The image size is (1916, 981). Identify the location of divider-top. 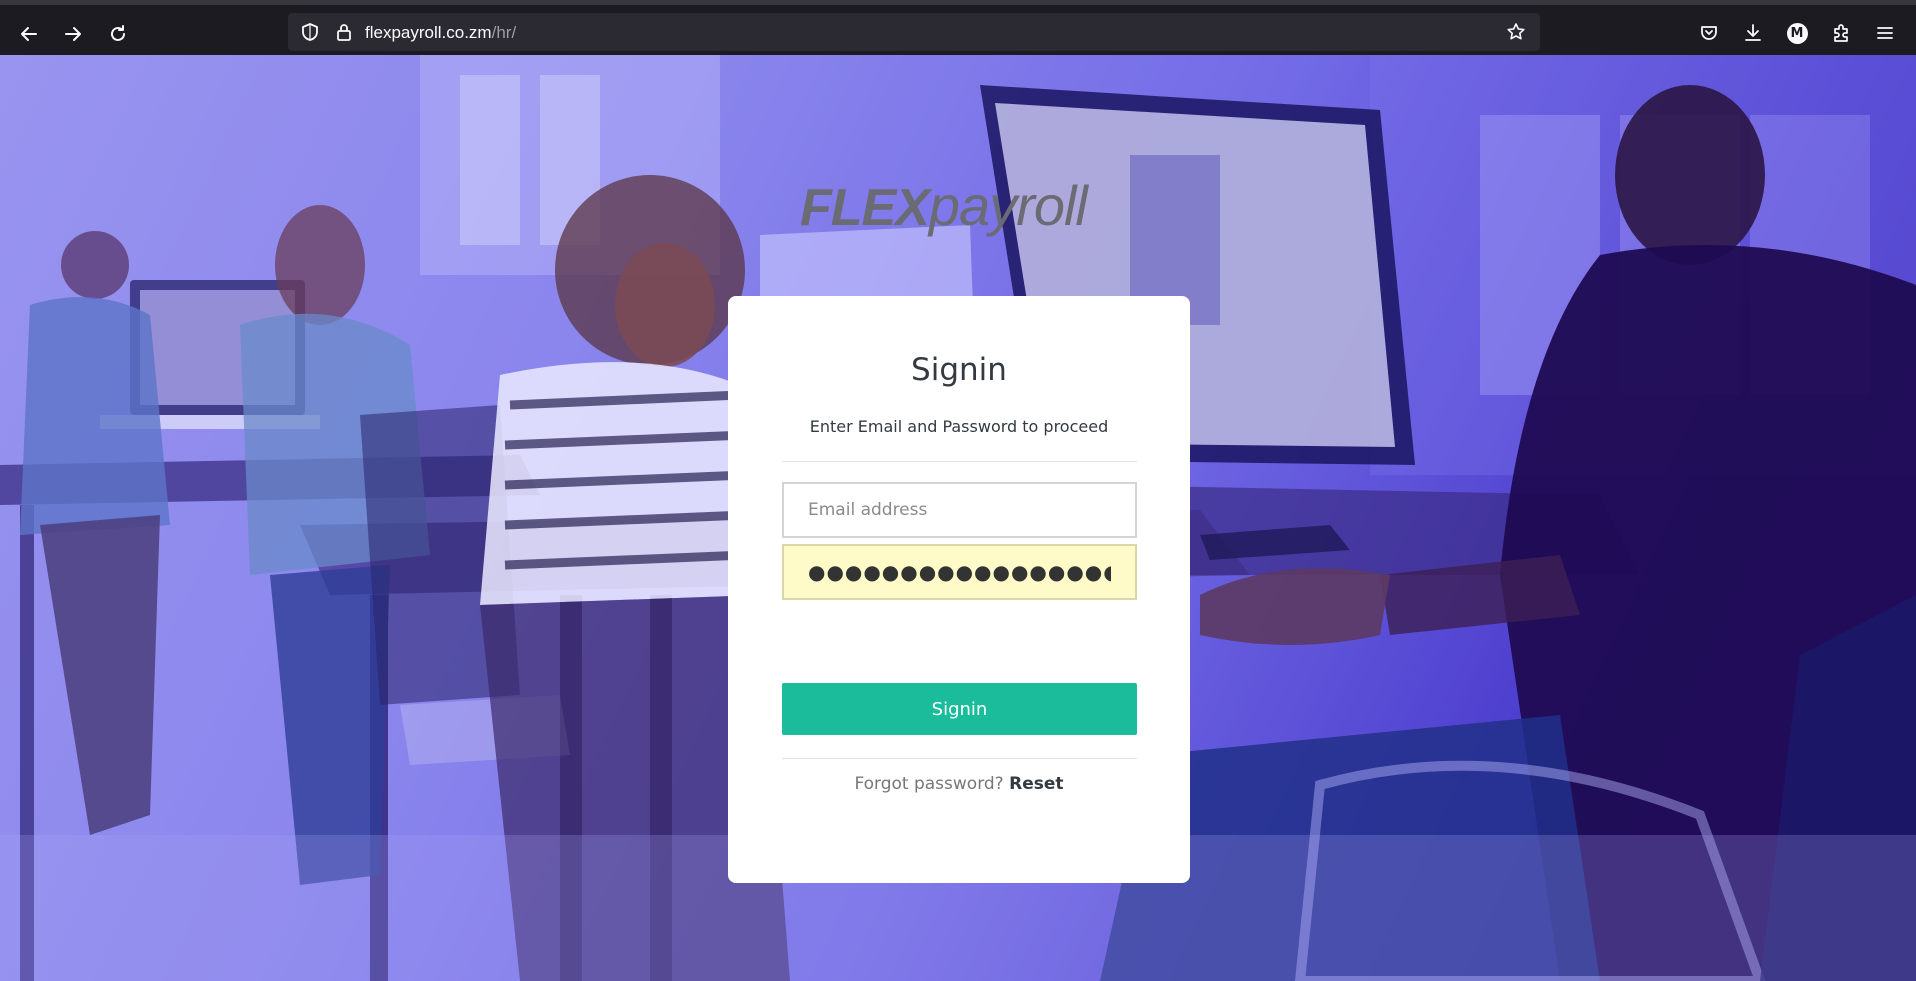
(959, 461).